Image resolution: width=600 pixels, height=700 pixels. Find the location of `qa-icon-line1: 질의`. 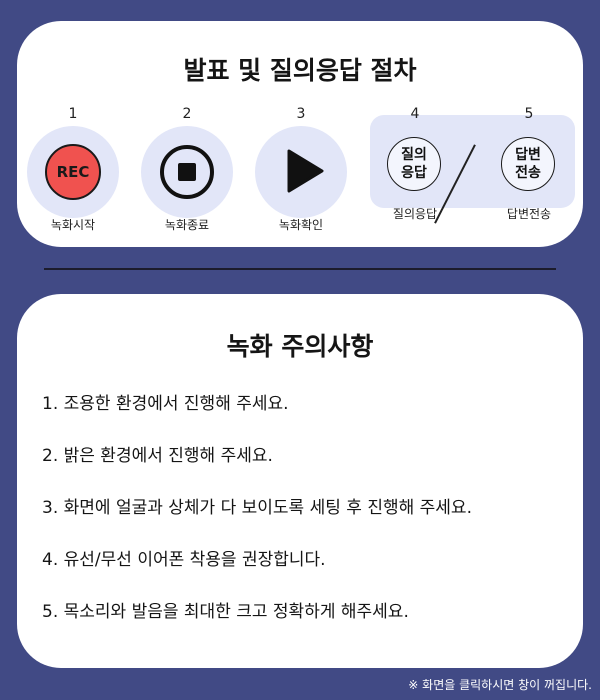

qa-icon-line1: 질의 is located at coordinates (414, 155).